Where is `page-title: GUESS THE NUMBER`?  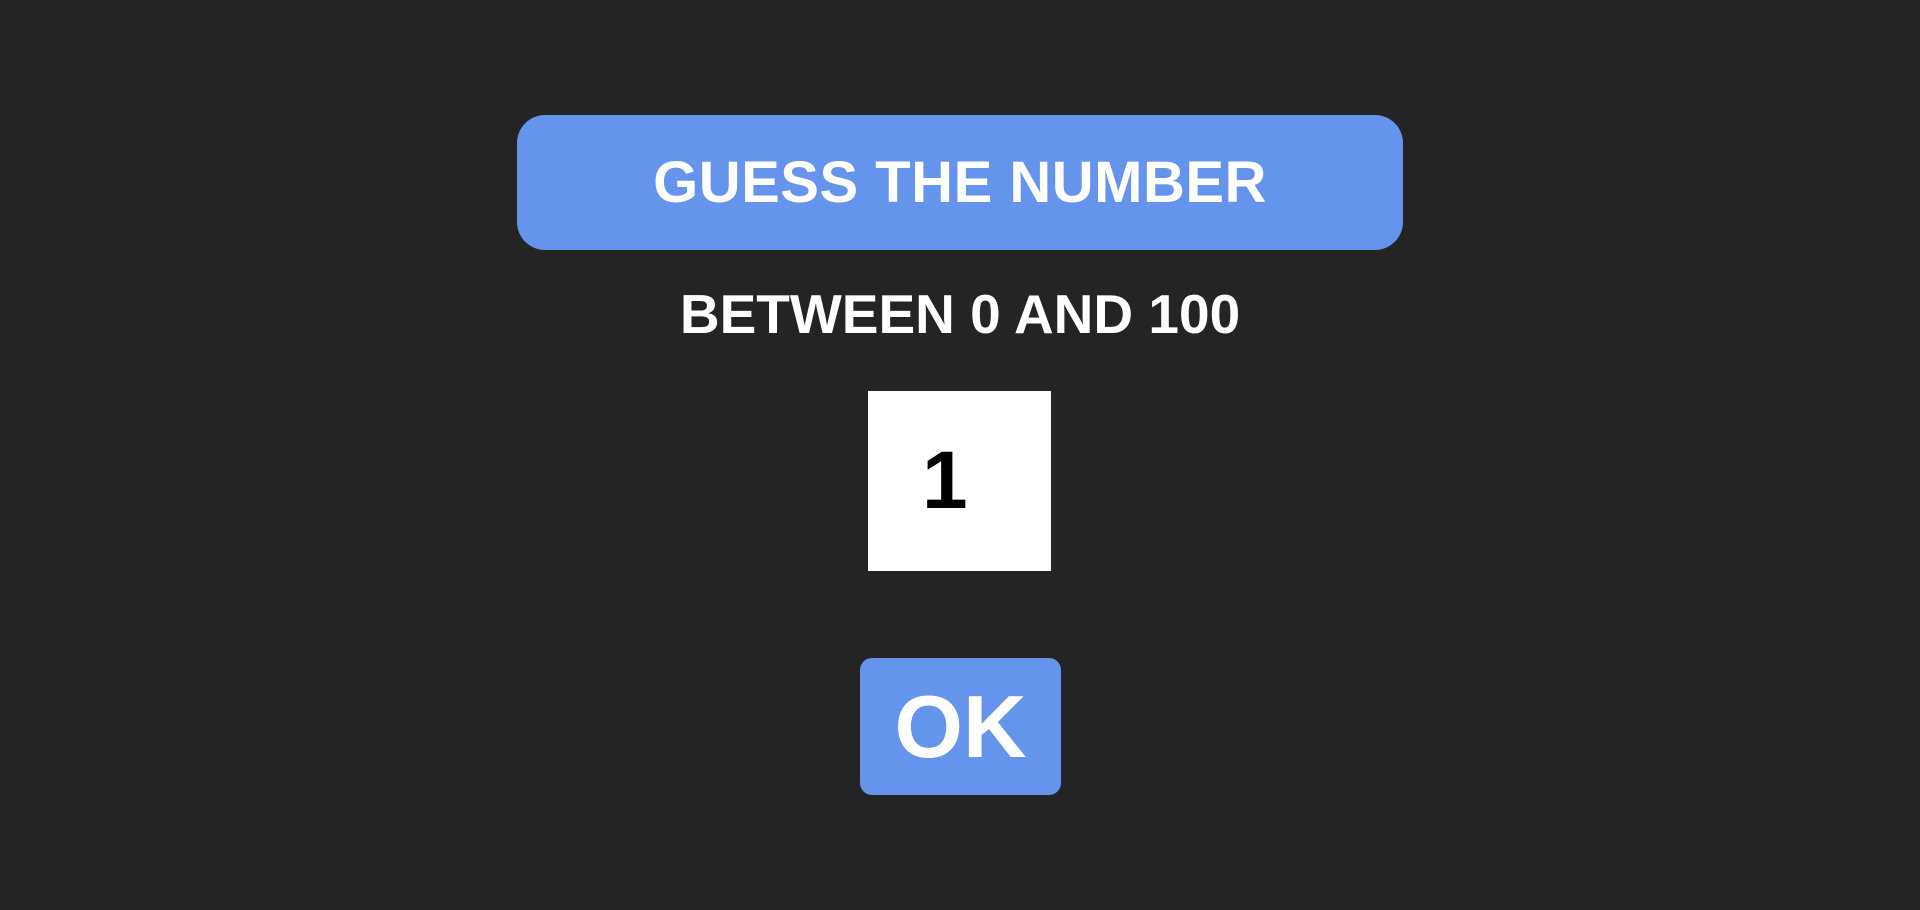 page-title: GUESS THE NUMBER is located at coordinates (960, 182).